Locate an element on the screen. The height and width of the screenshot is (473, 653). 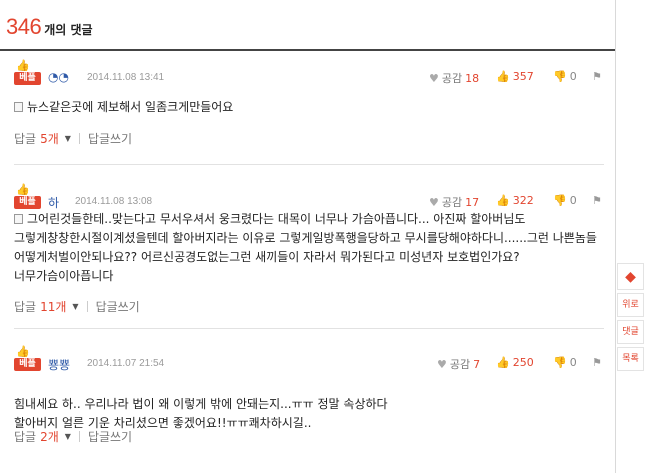
comment-actions: 답글 5개 ▼ 답글쓰기 is located at coordinates (73, 138).